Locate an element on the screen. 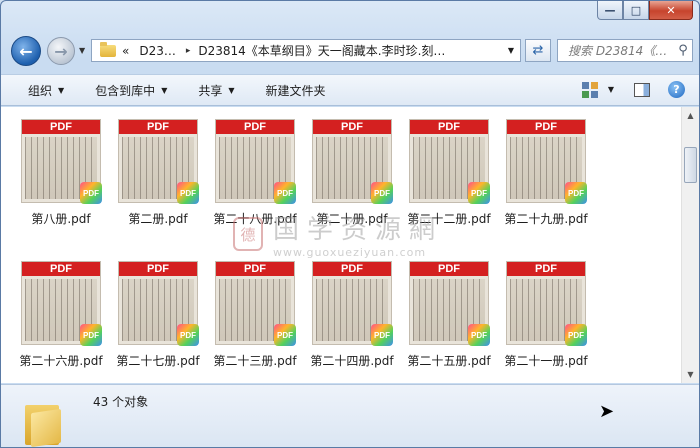  toolbar-right: ▼ ? is located at coordinates (633, 89).